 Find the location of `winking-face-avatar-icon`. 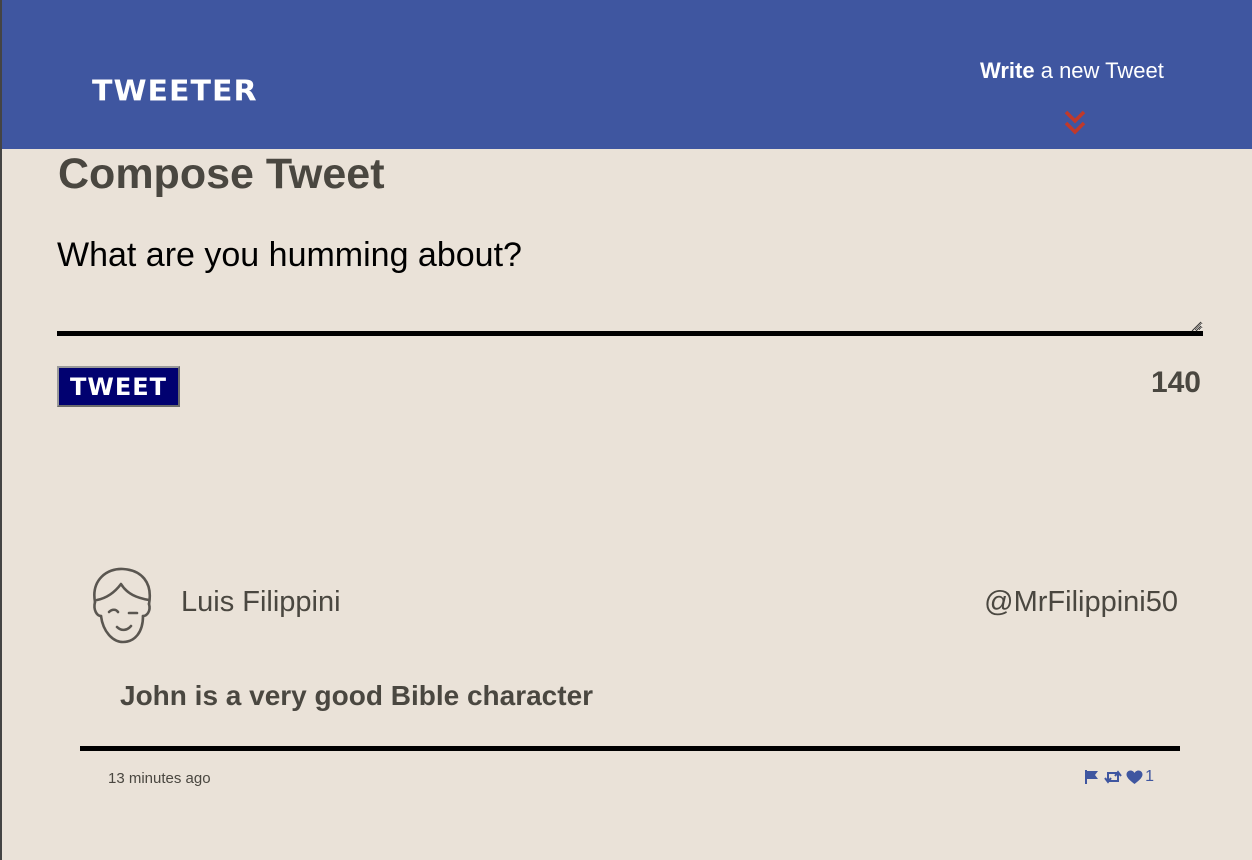

winking-face-avatar-icon is located at coordinates (122, 605).